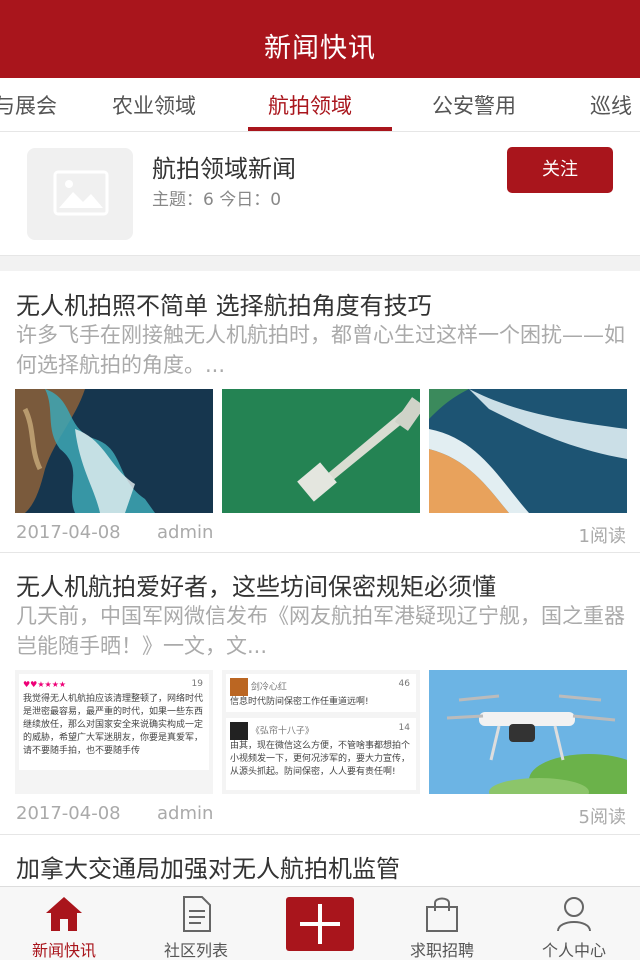  Describe the element at coordinates (574, 914) in the screenshot. I see `user-icon` at that location.